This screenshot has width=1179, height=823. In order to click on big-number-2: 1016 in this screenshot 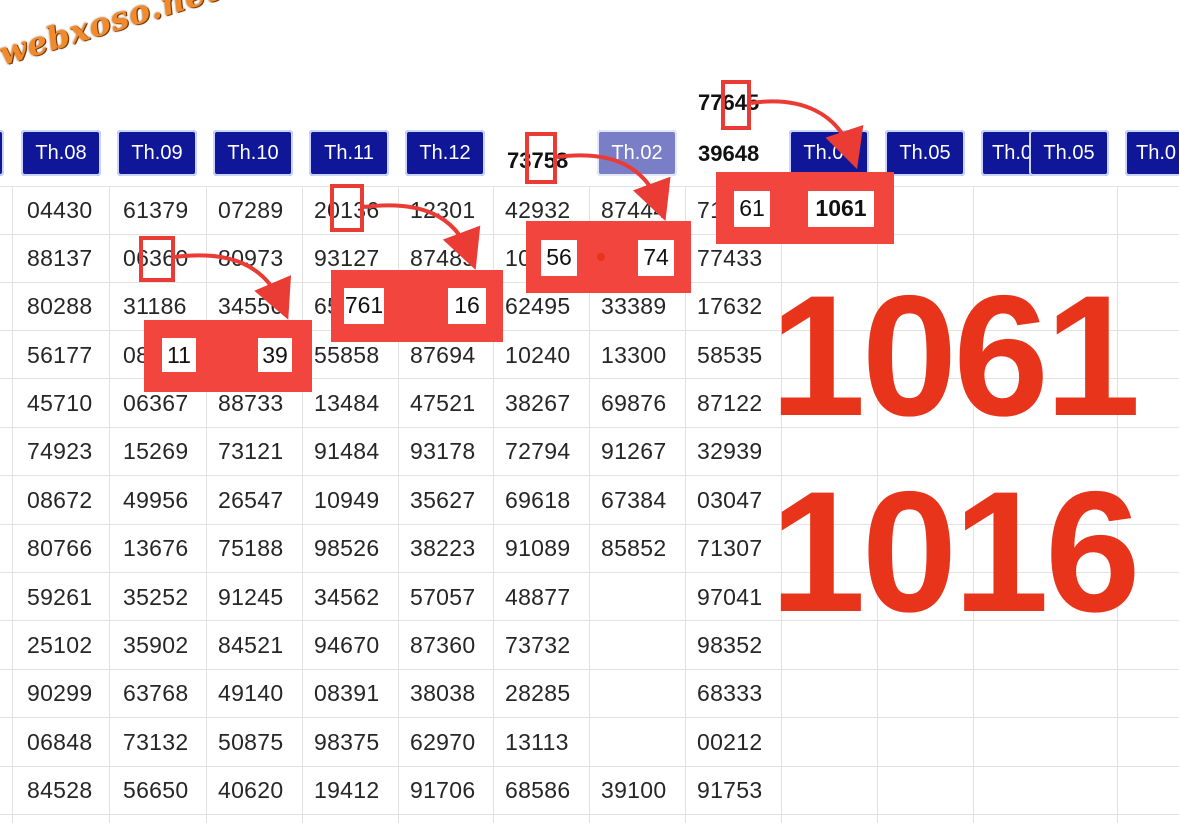, I will do `click(955, 552)`.